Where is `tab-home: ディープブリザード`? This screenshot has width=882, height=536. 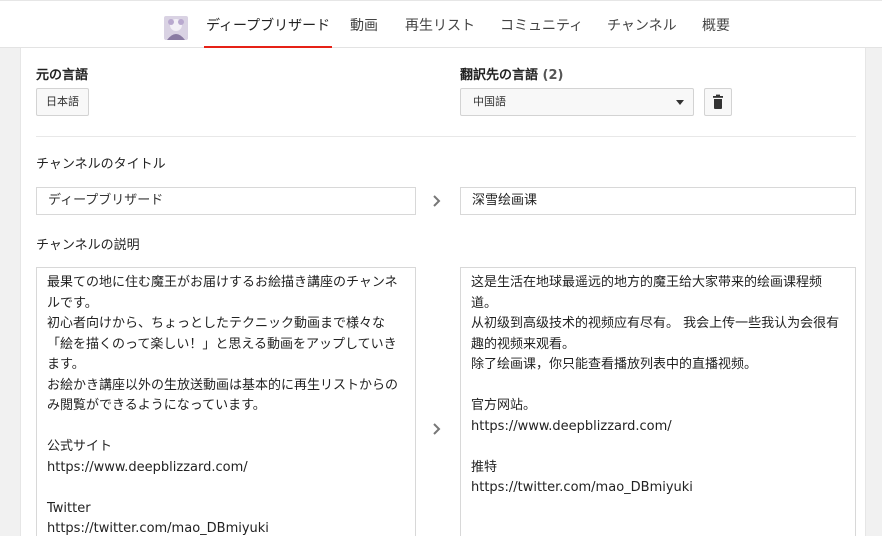
tab-home: ディープブリザード is located at coordinates (268, 32).